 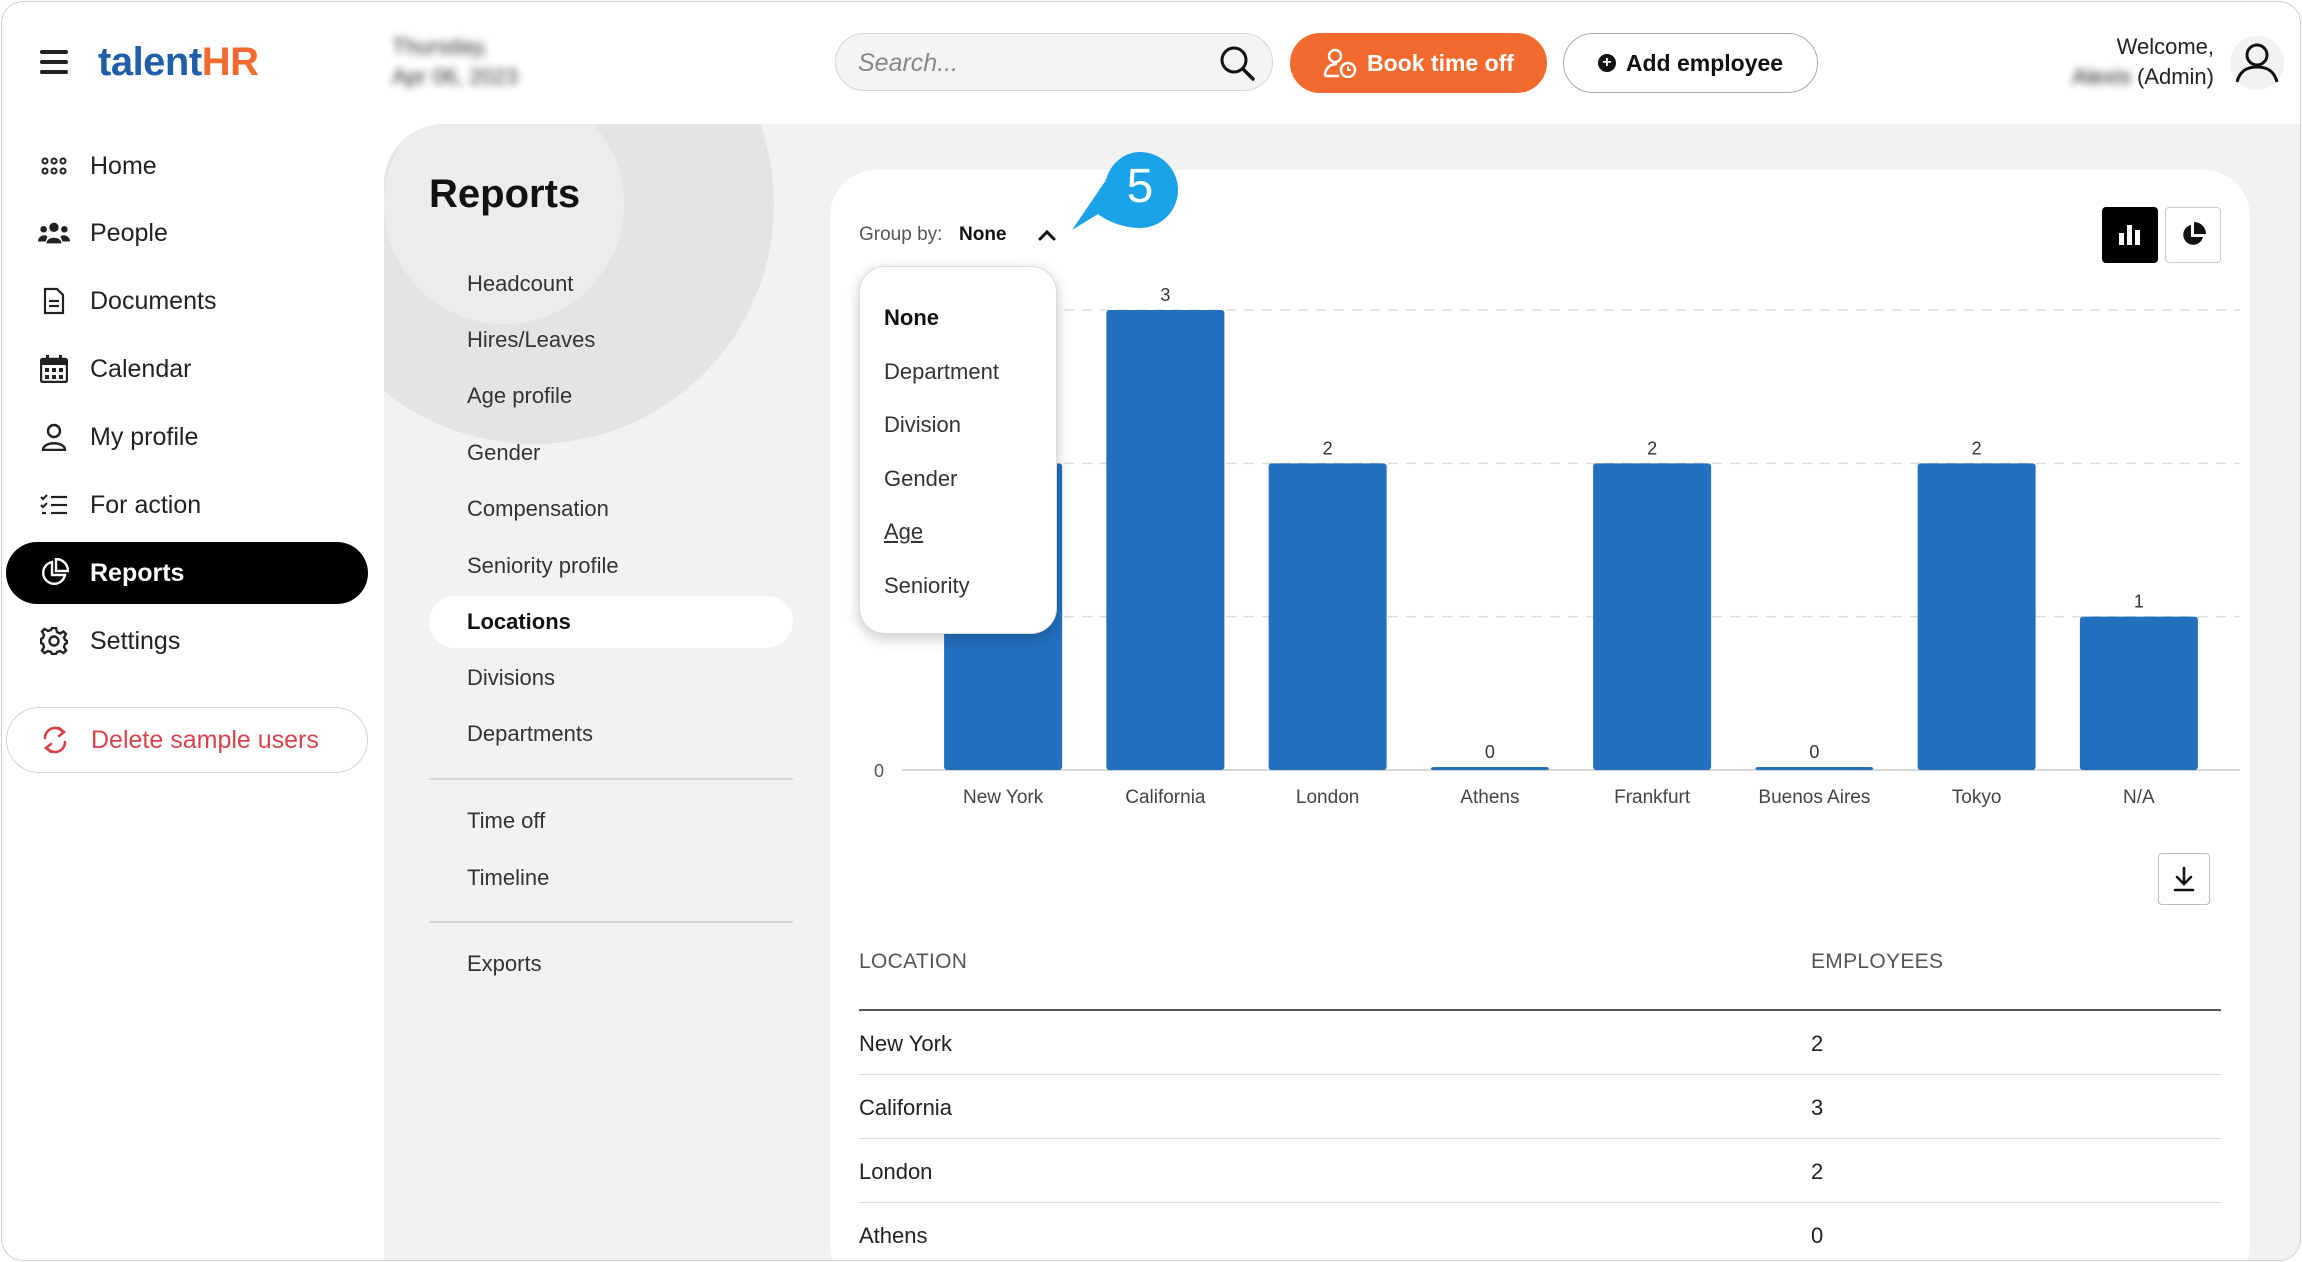 I want to click on report-link-age-profile: Age profile, so click(x=611, y=396).